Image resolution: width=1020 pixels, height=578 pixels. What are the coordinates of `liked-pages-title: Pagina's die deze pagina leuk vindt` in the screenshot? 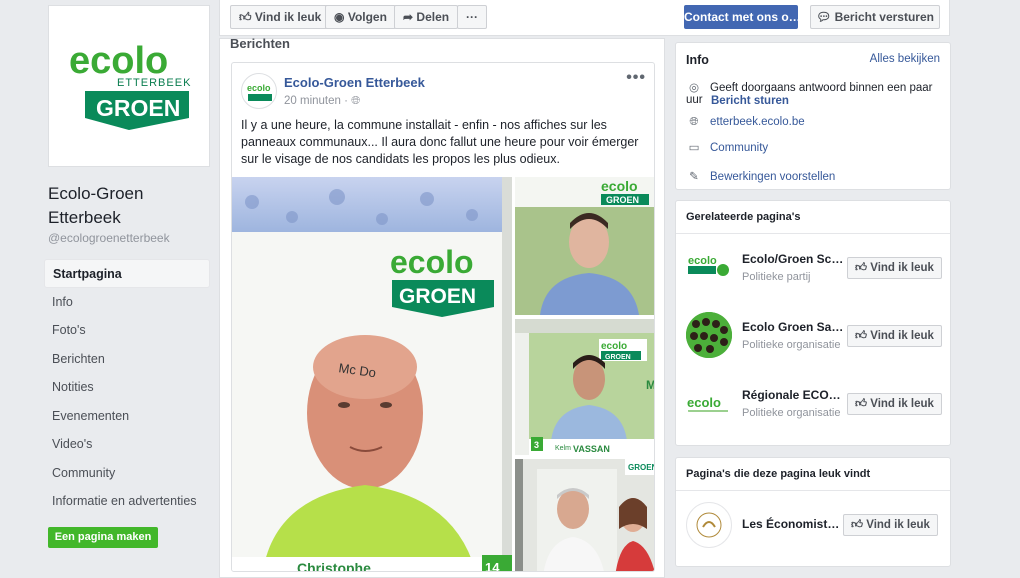 It's located at (778, 474).